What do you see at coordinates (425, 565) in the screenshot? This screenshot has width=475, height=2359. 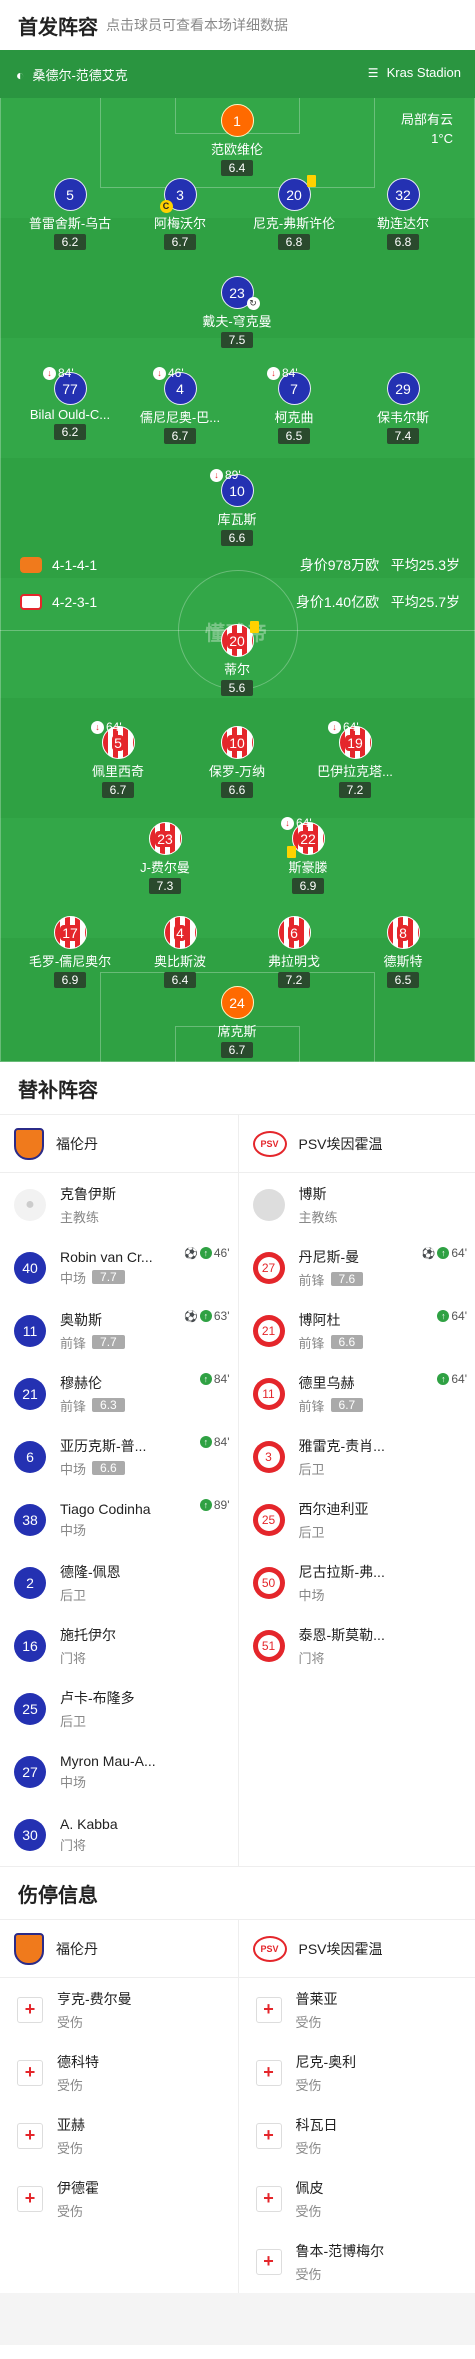 I see `home-team-age: 平均25.3岁` at bounding box center [425, 565].